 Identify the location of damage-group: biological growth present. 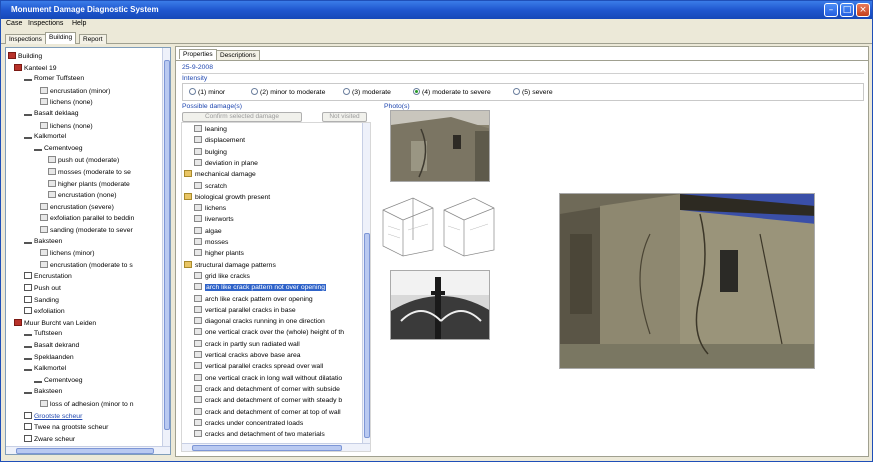
(227, 197).